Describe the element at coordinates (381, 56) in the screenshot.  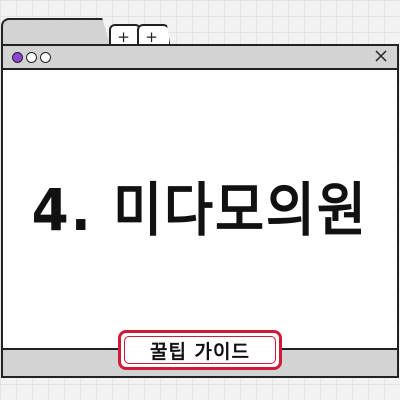
I see `close-icon` at that location.